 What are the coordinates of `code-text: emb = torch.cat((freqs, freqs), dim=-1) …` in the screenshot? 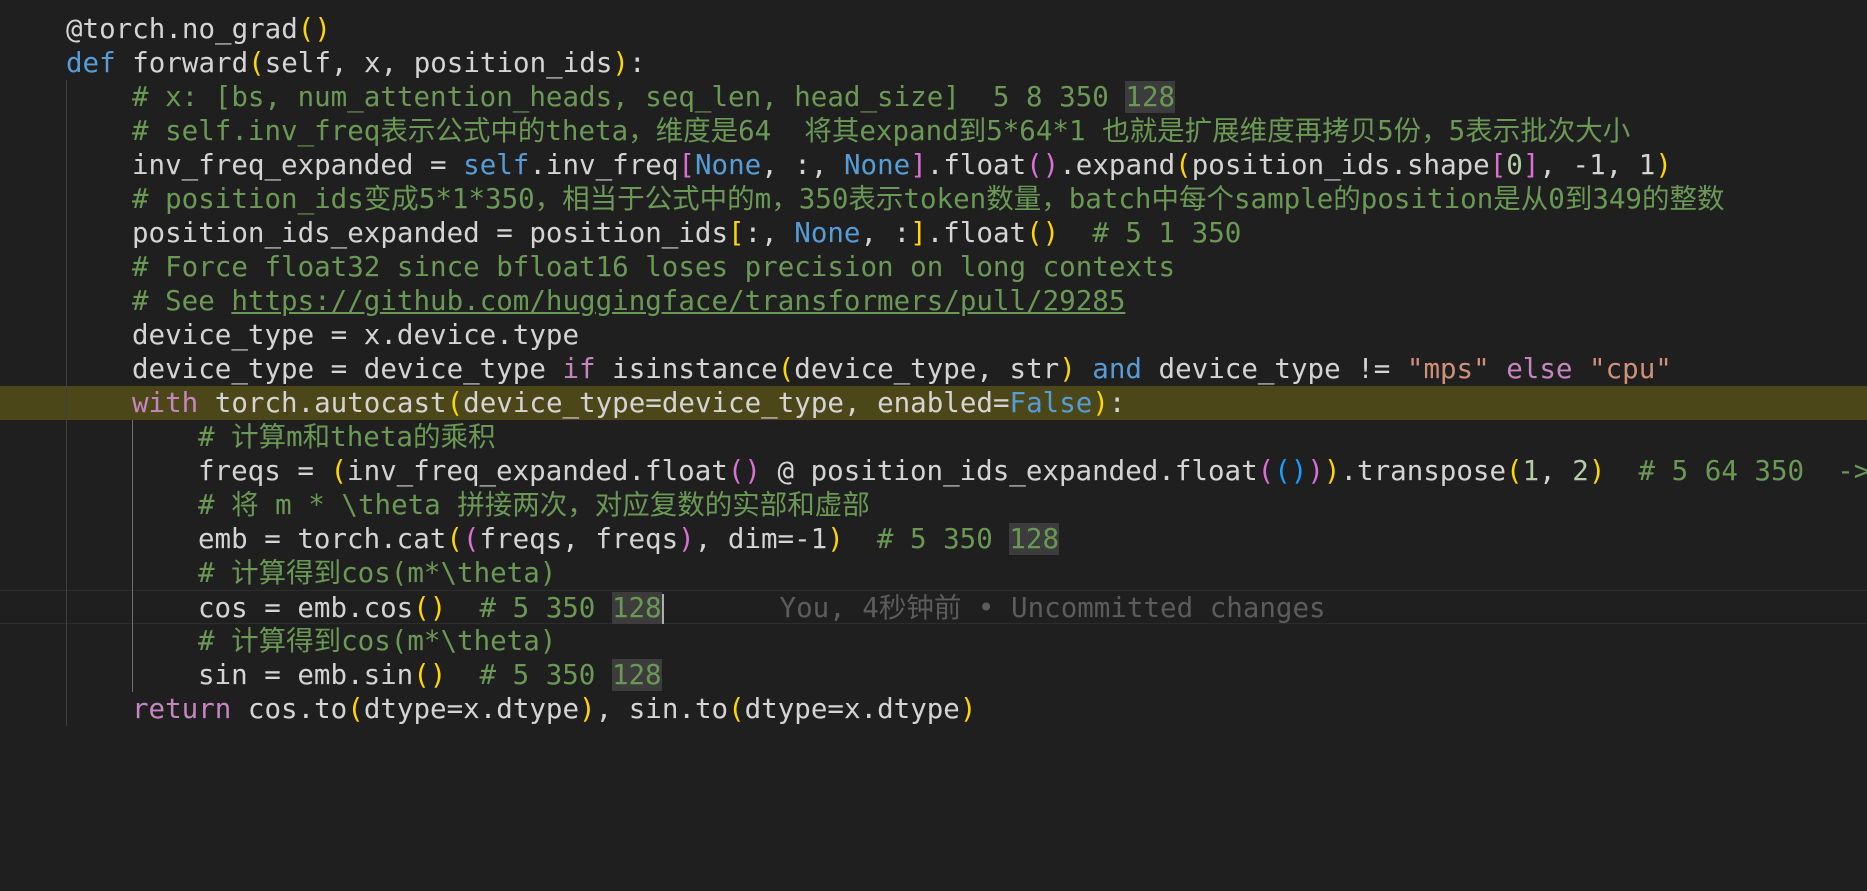 It's located at (628, 539).